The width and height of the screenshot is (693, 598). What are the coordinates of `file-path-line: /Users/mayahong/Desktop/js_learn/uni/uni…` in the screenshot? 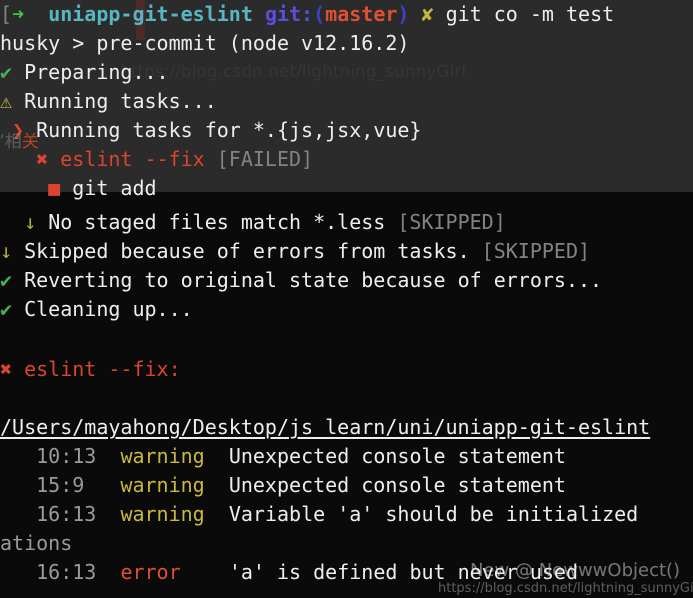 It's located at (346, 427).